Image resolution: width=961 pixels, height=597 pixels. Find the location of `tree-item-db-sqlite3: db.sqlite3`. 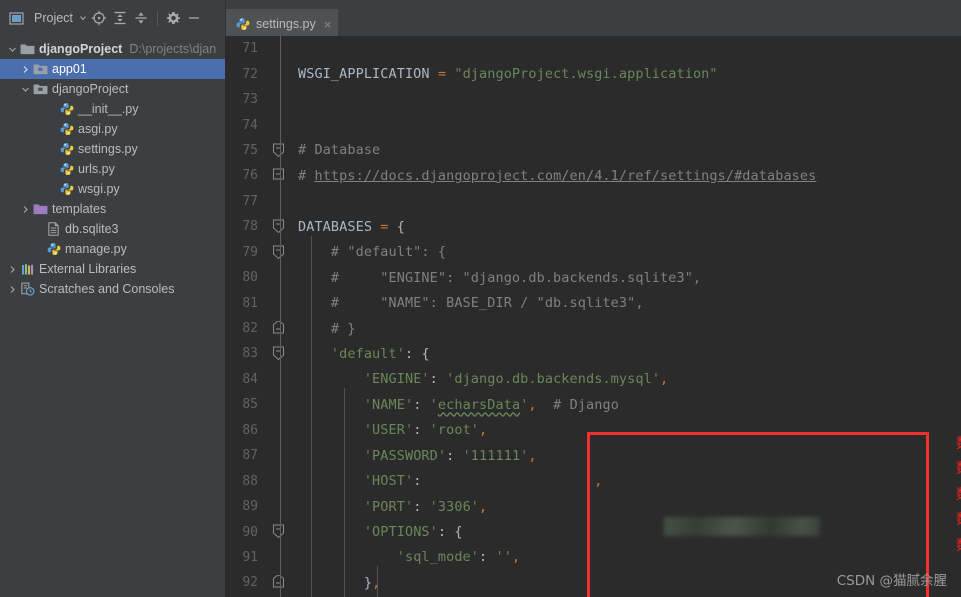

tree-item-db-sqlite3: db.sqlite3 is located at coordinates (112, 229).